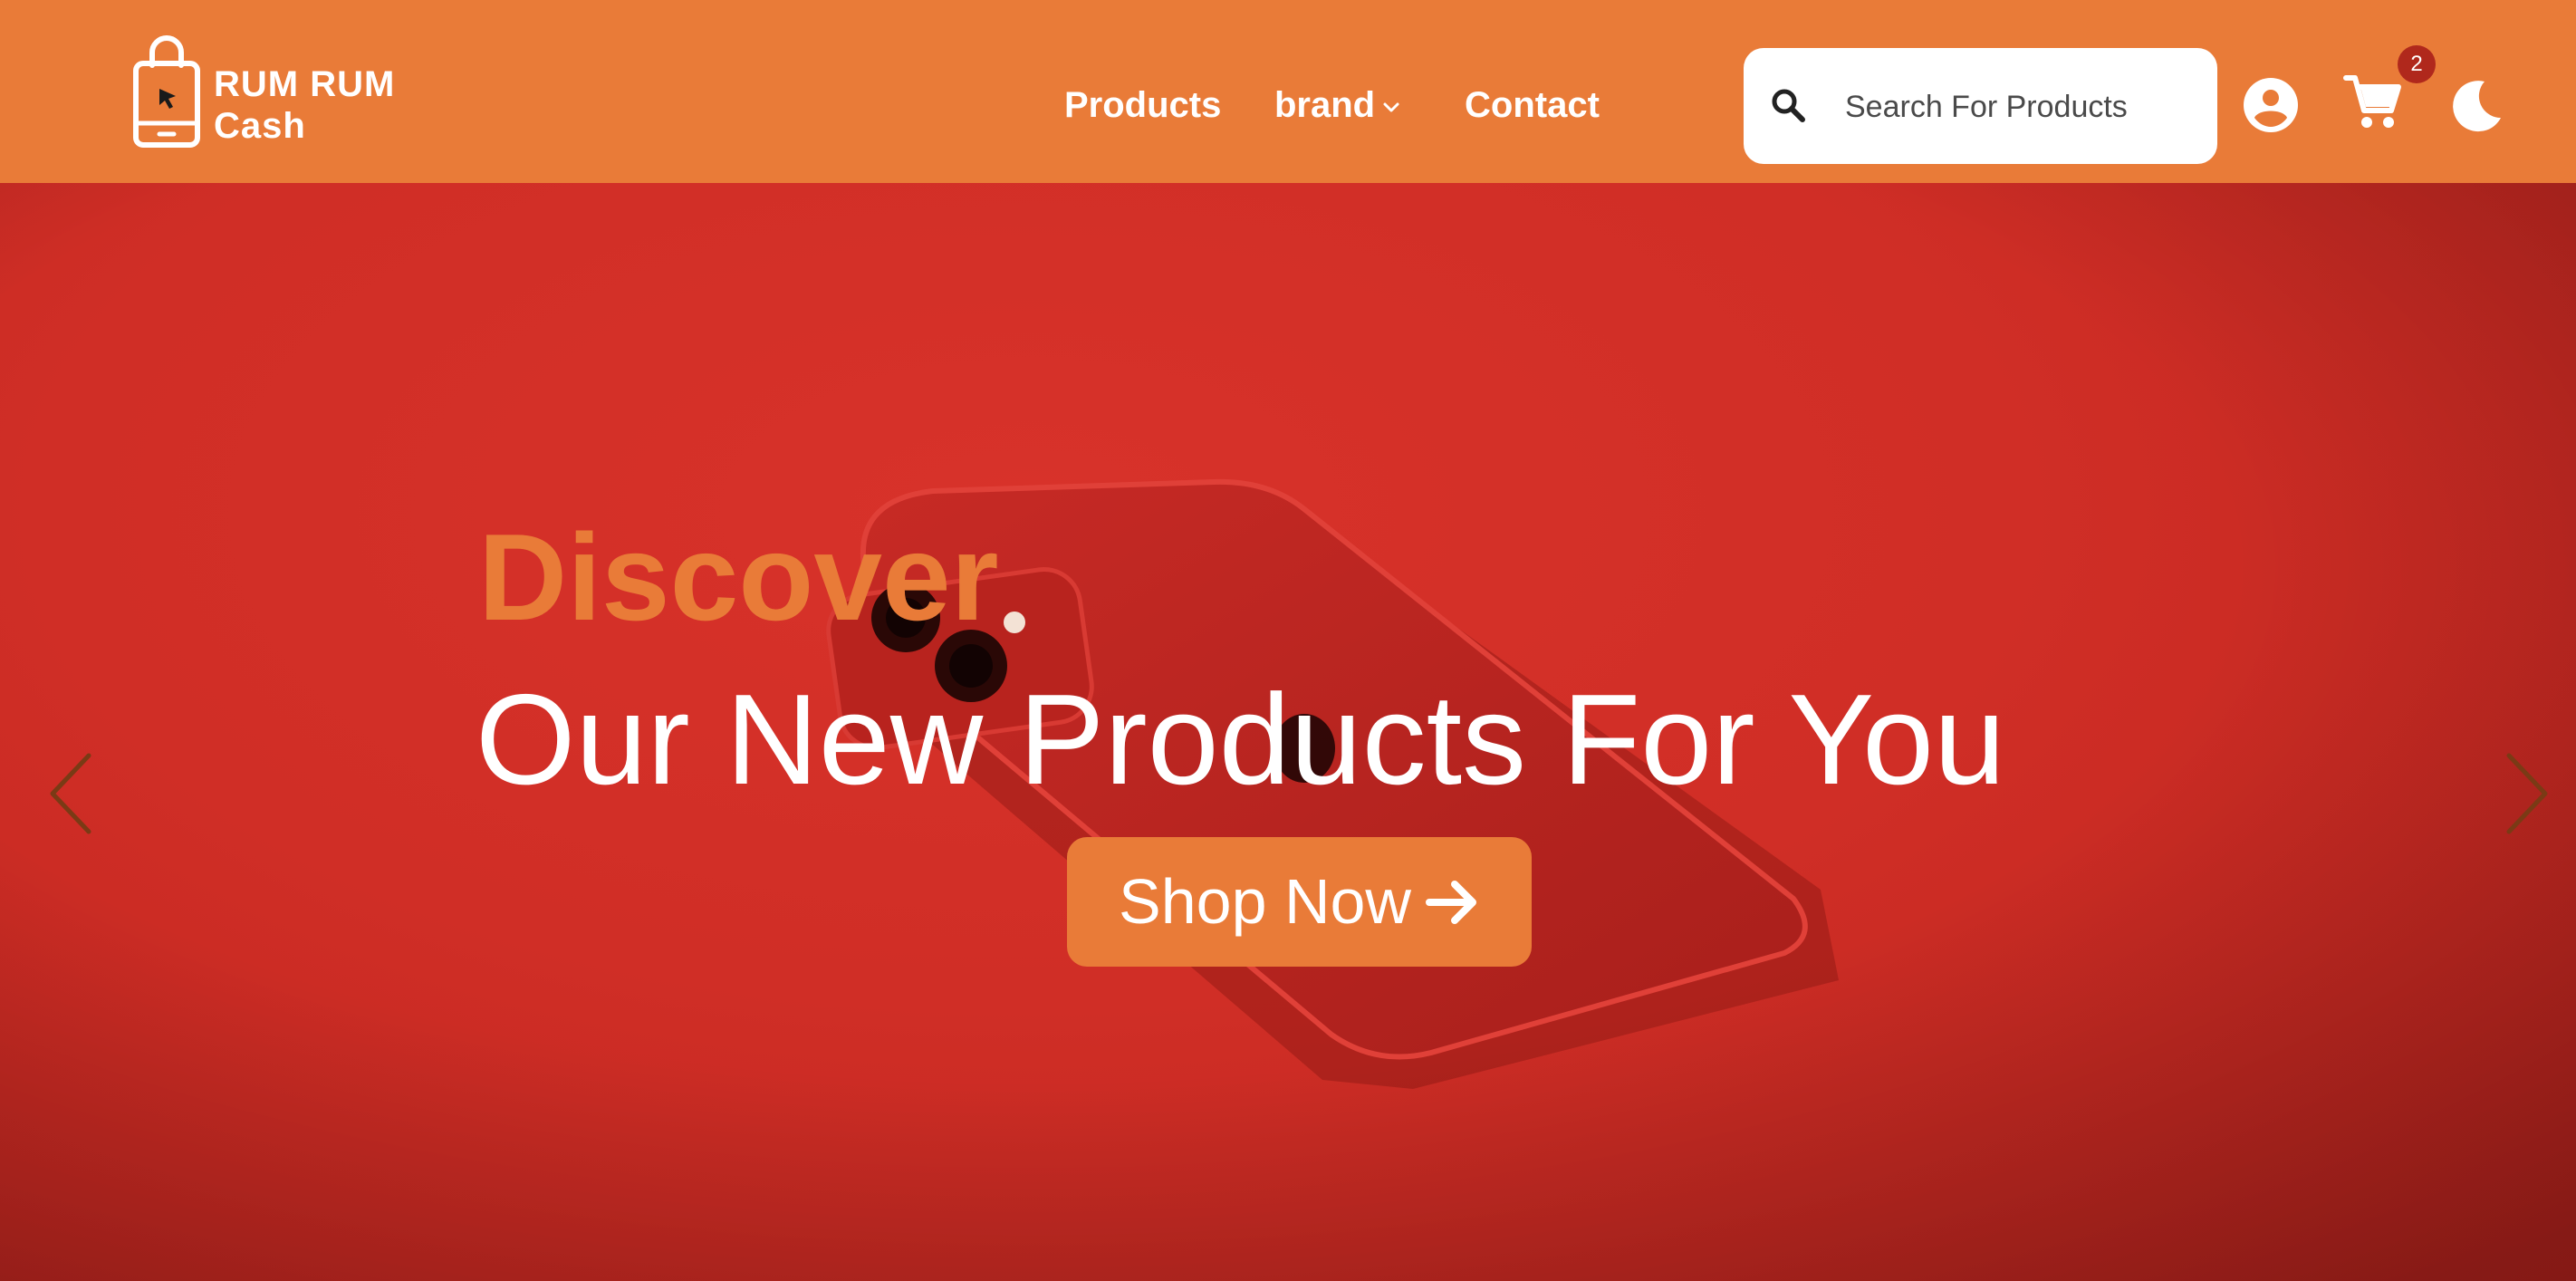  I want to click on shop-now-button: Shop Now, so click(1299, 902).